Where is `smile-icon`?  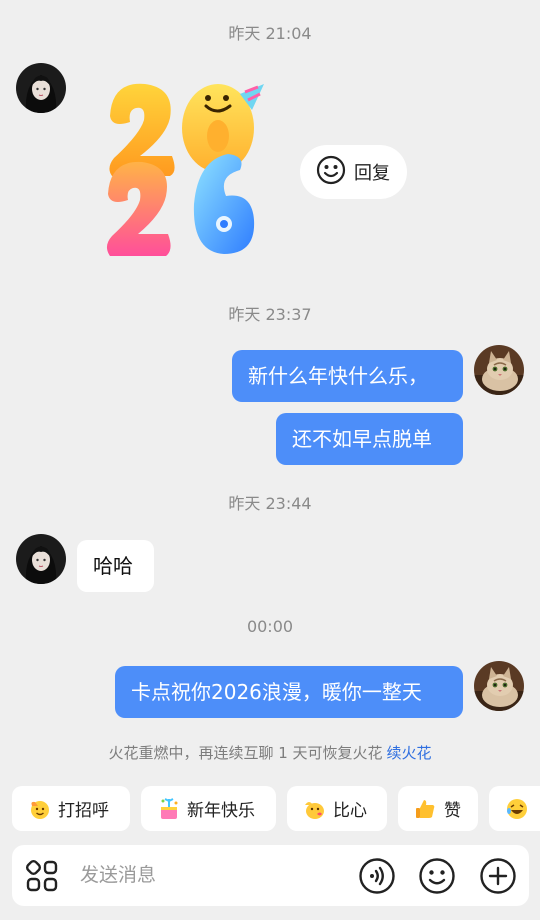
smile-icon is located at coordinates (331, 172).